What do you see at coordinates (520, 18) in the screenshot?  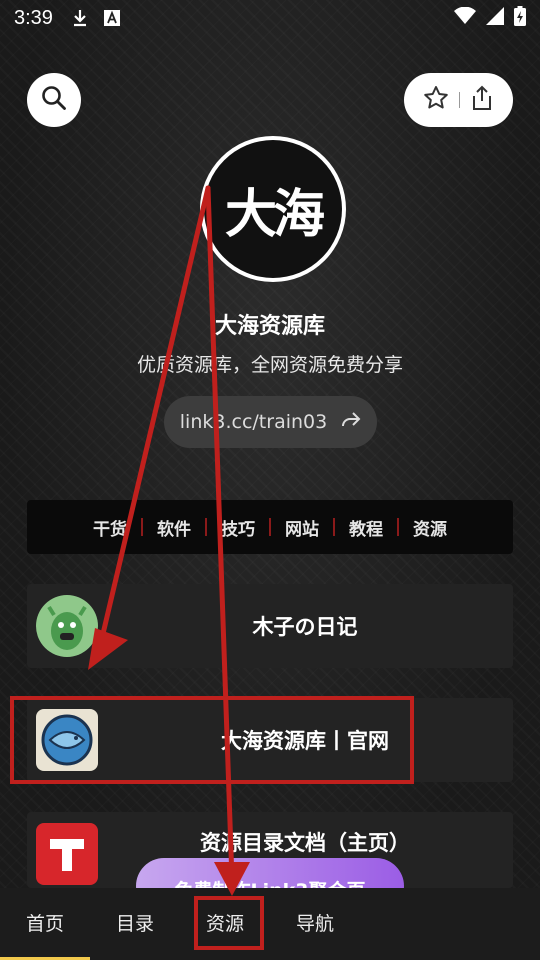 I see `battery-charging-icon` at bounding box center [520, 18].